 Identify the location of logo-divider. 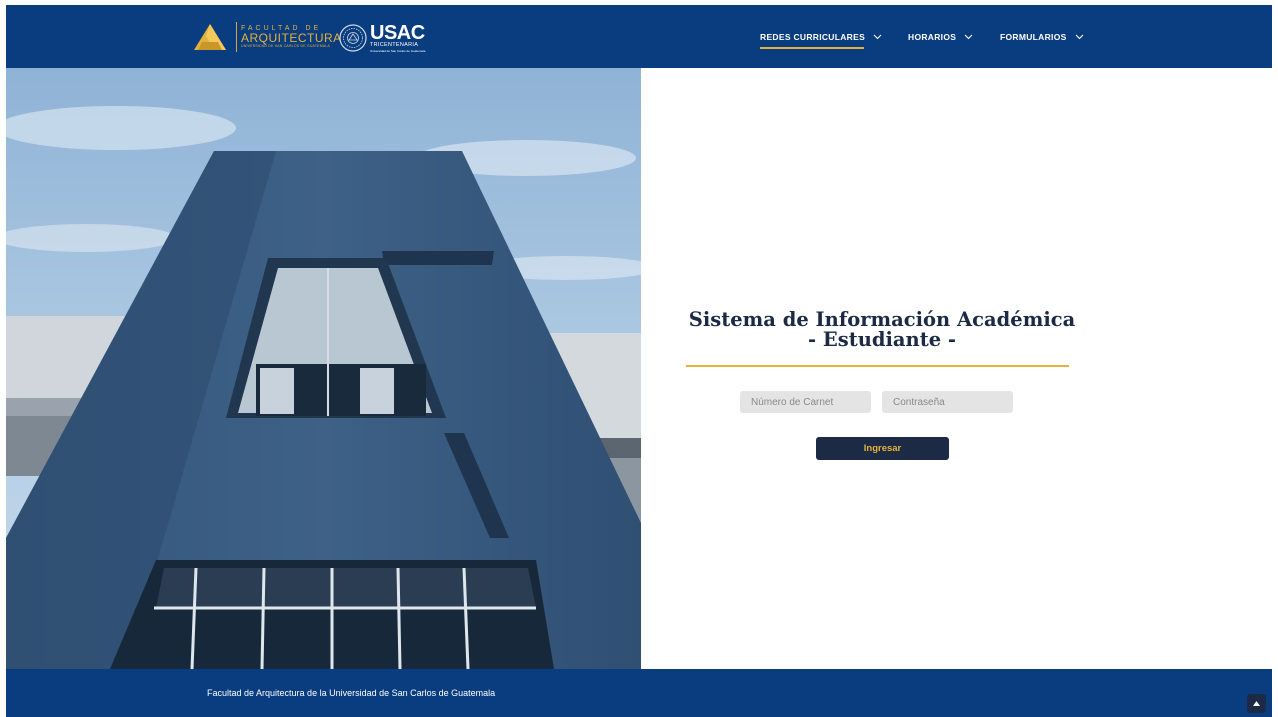
(236, 37).